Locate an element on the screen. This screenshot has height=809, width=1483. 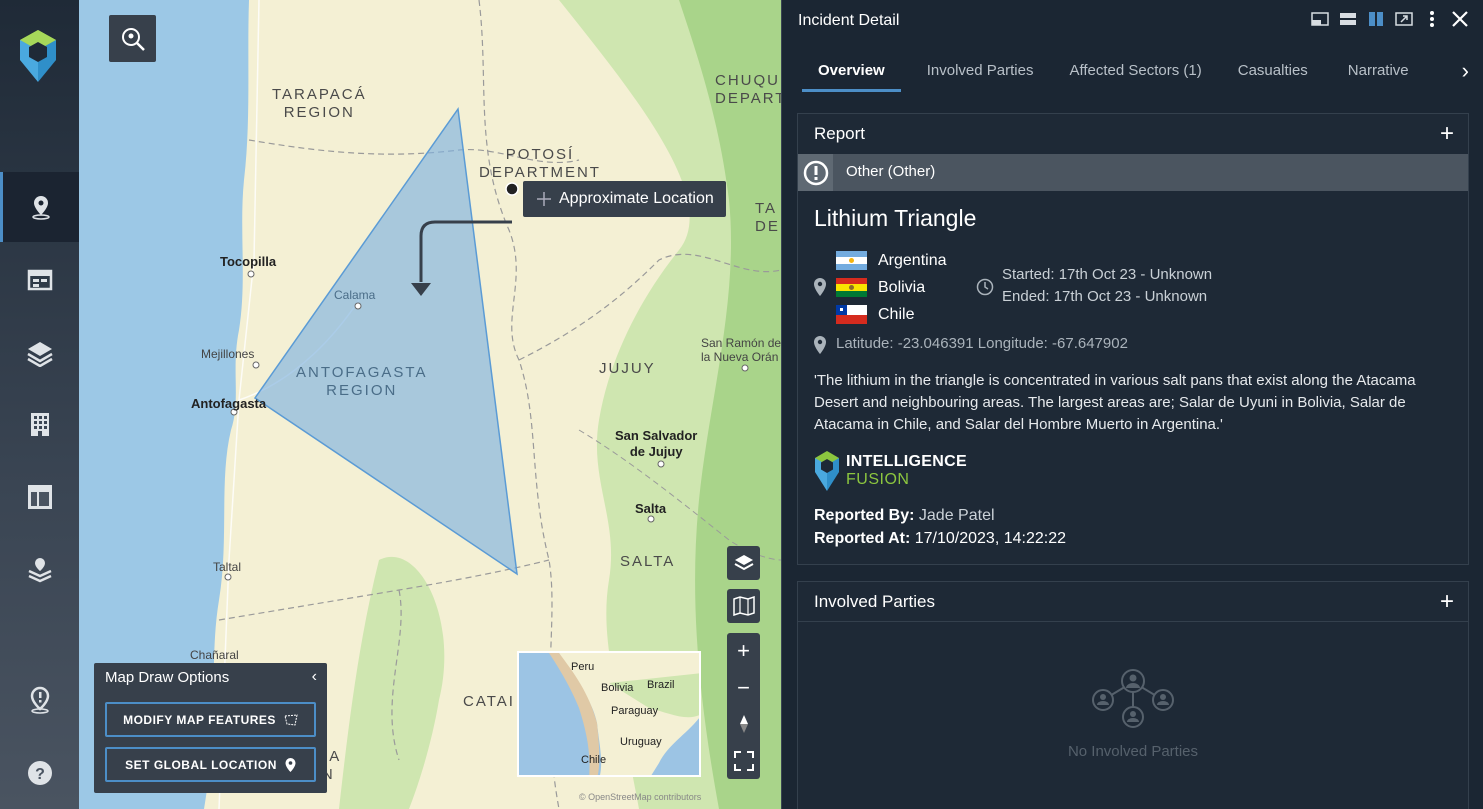
map-label-antofagasta: Antofagasta is located at coordinates (229, 403).